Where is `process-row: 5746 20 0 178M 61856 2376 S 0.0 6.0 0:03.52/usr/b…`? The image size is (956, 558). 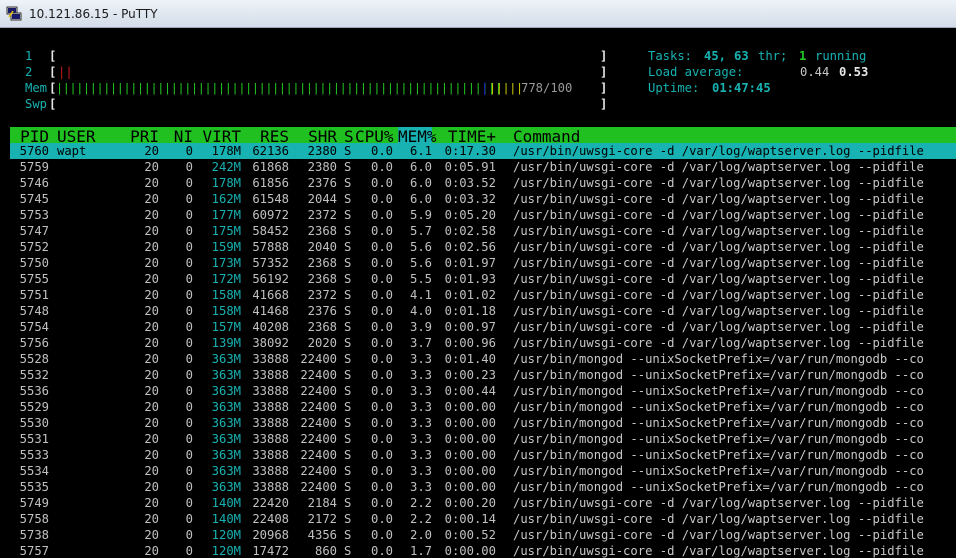
process-row: 5746 20 0 178M 61856 2376 S 0.0 6.0 0:03.52/usr/b… is located at coordinates (483, 183).